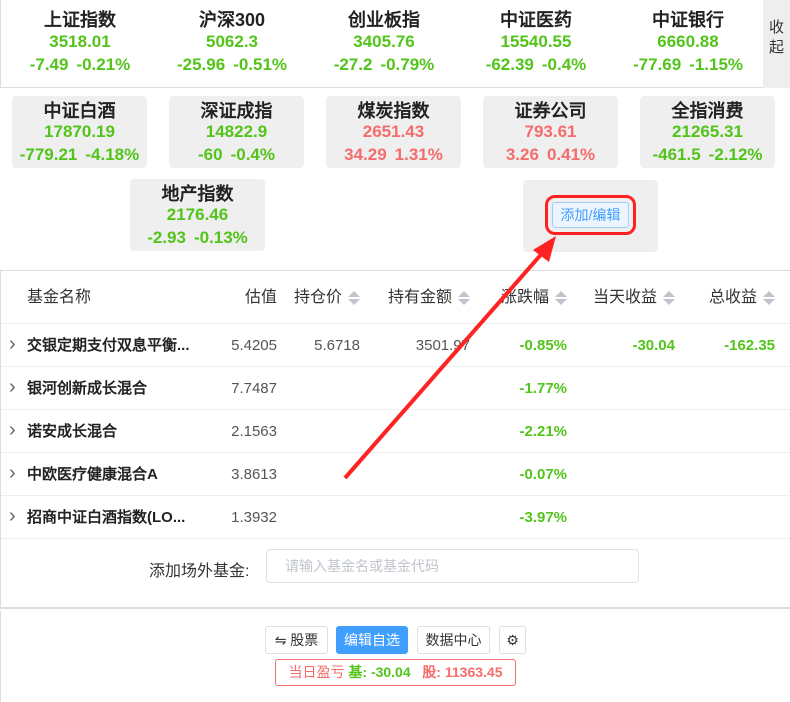 The image size is (790, 702). I want to click on column-header: 基金名称, so click(59, 297).